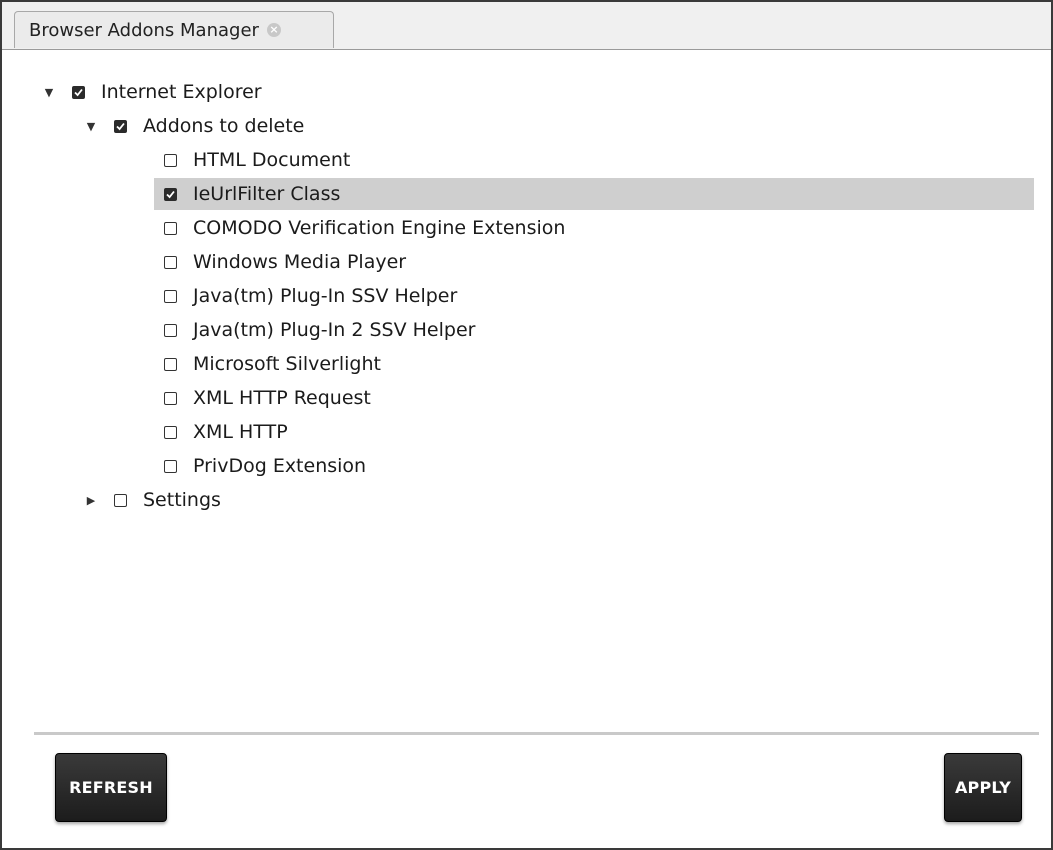 The image size is (1053, 850). Describe the element at coordinates (287, 364) in the screenshot. I see `addon-label: Microsoft Silverlight` at that location.